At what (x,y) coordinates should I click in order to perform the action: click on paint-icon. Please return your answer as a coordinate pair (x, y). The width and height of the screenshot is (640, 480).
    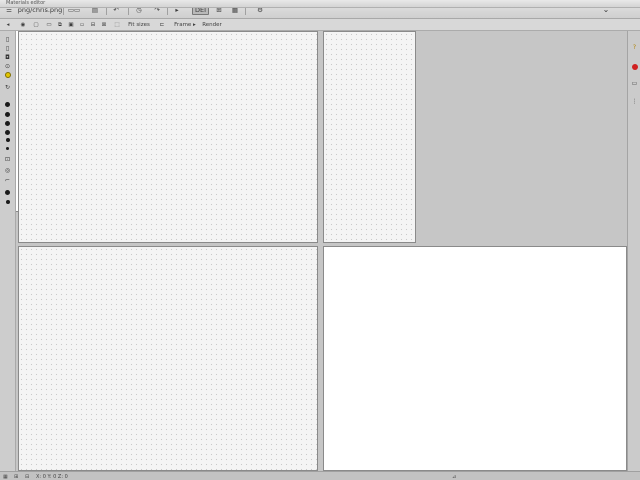
    Looking at the image, I should click on (7, 140).